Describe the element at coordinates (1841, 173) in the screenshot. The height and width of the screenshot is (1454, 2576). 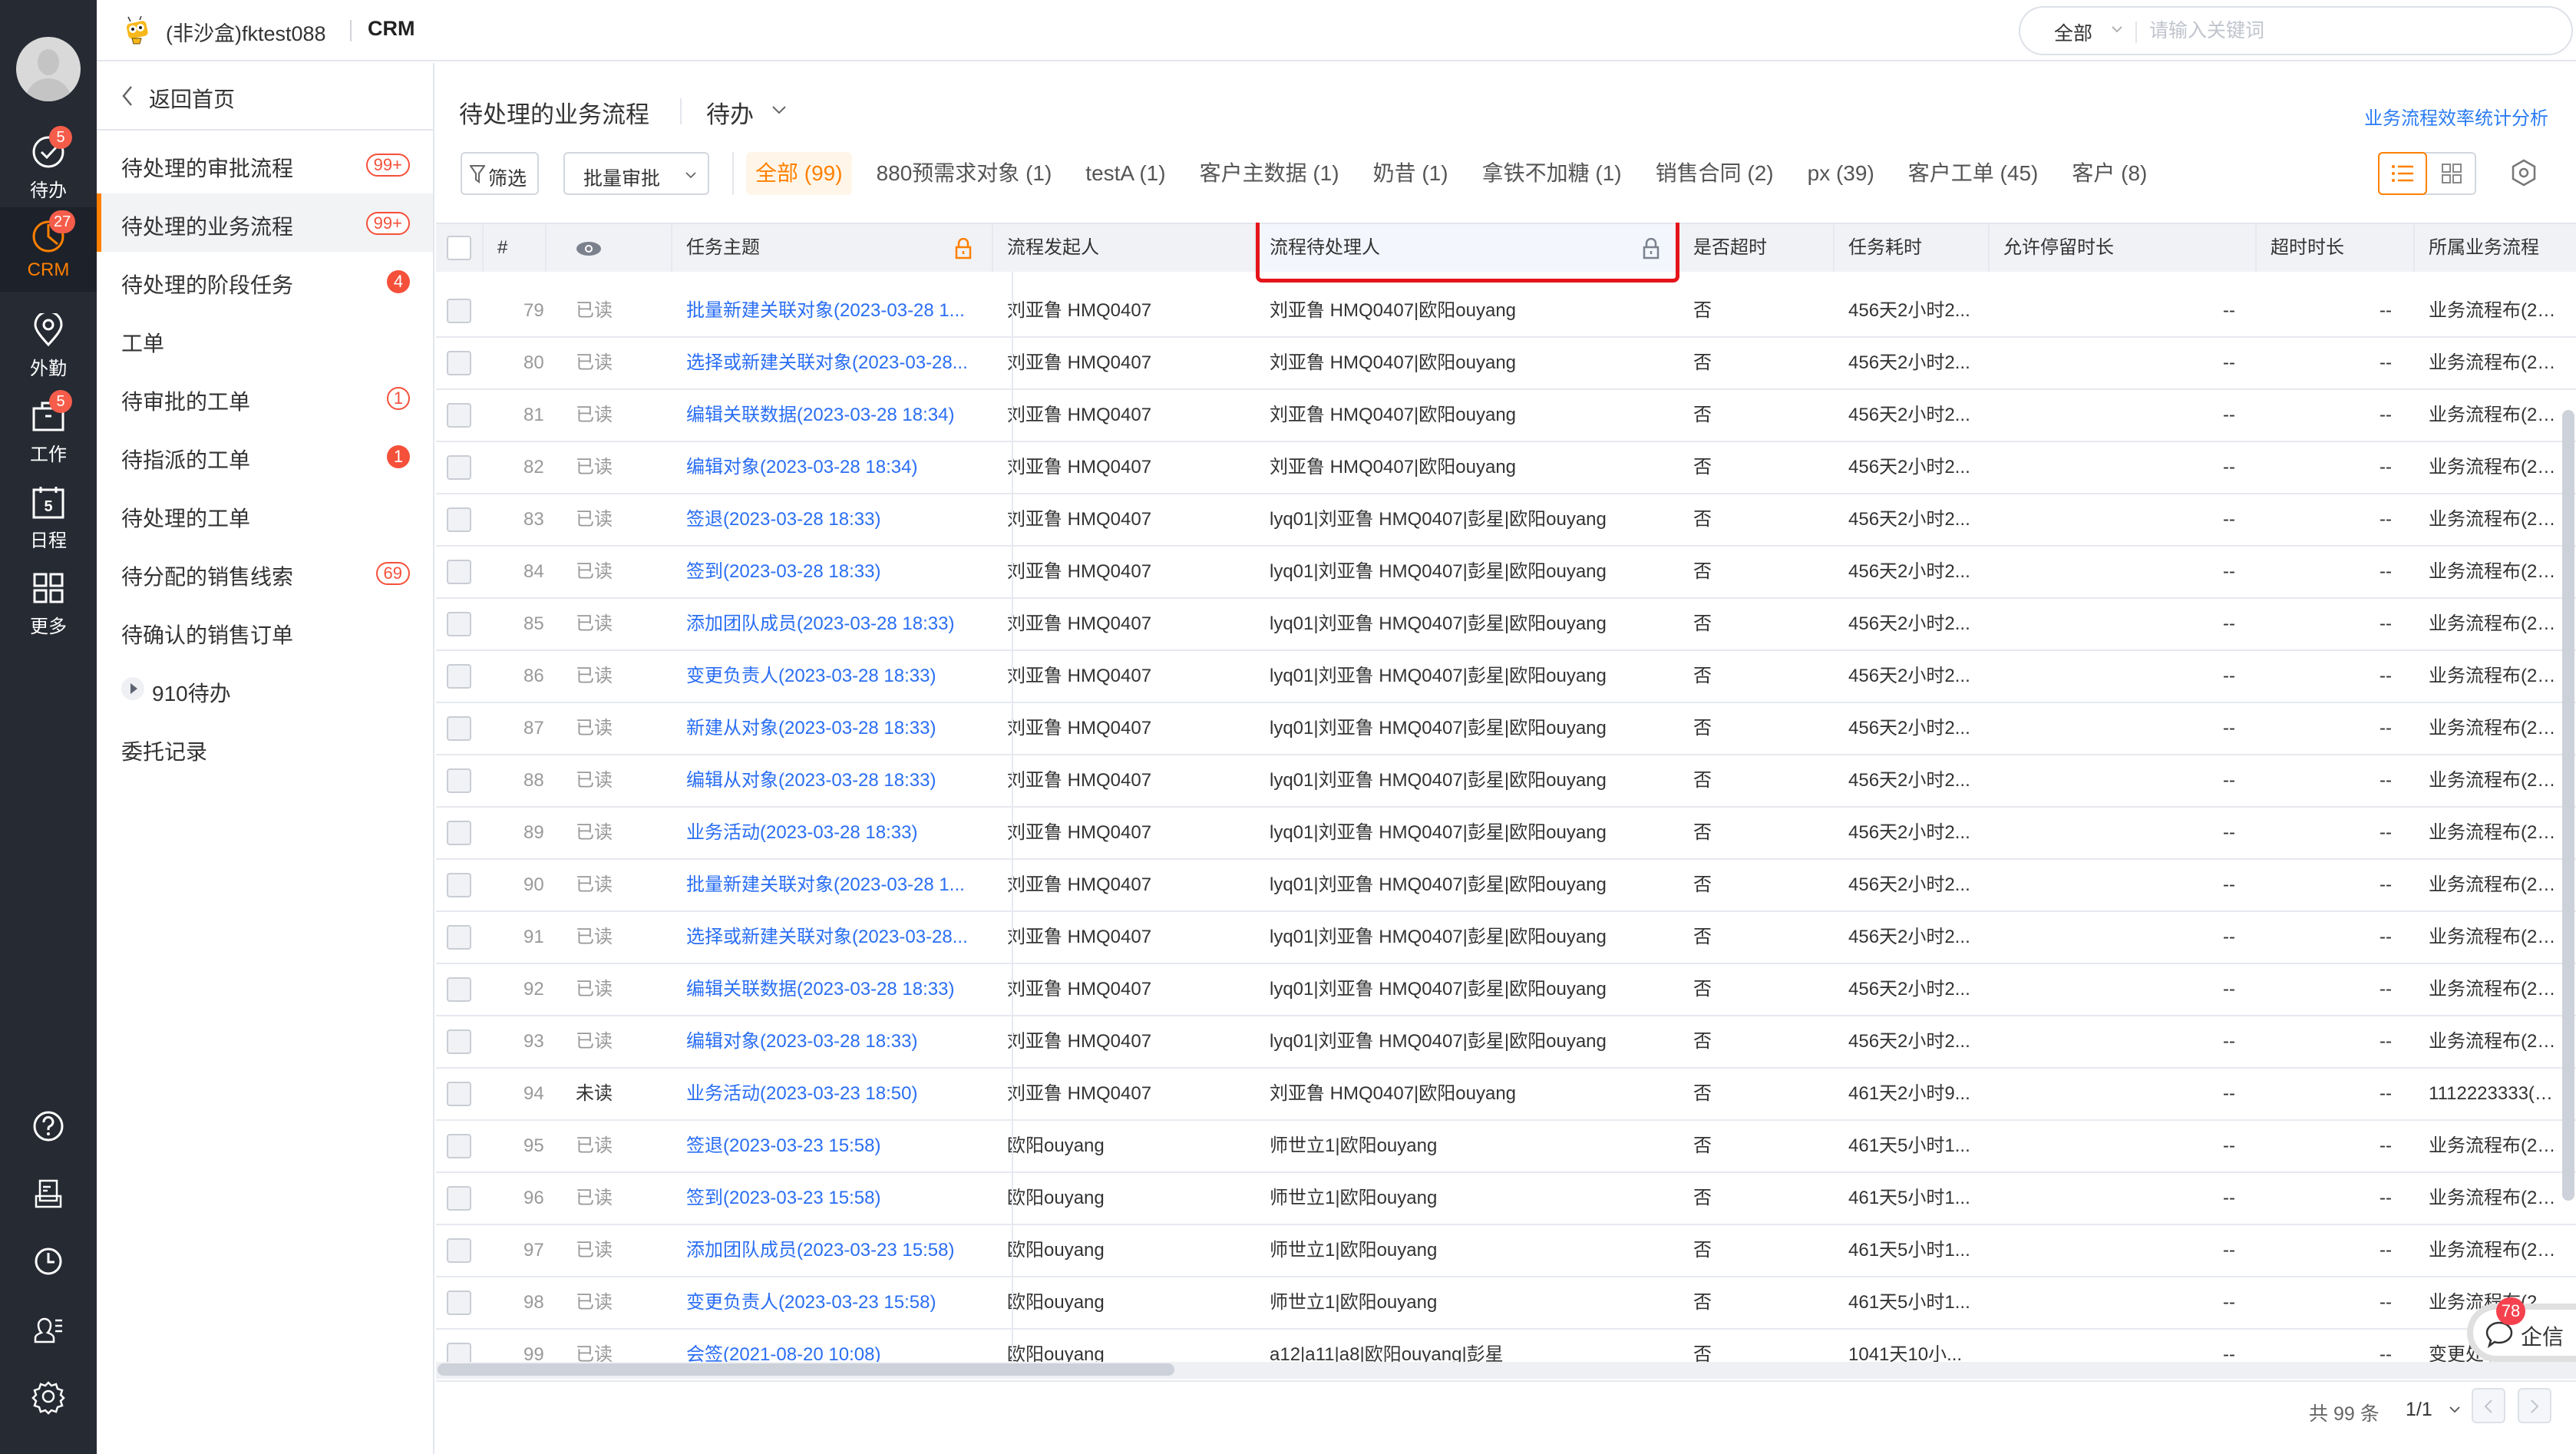
I see `tab-px: px (39)` at that location.